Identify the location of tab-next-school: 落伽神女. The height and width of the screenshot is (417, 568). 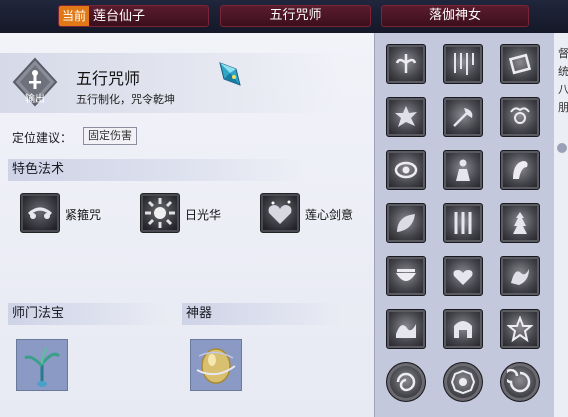
(455, 16).